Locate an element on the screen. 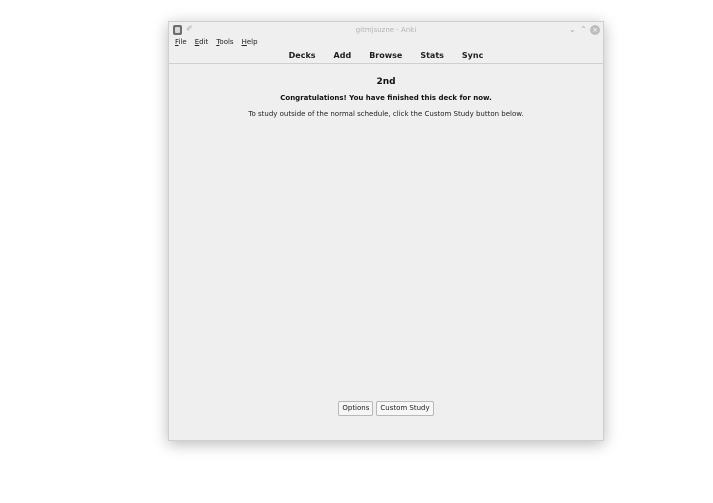 Image resolution: width=713 pixels, height=503 pixels. main-toolbar: Decks Add Browse Stats Sync is located at coordinates (386, 56).